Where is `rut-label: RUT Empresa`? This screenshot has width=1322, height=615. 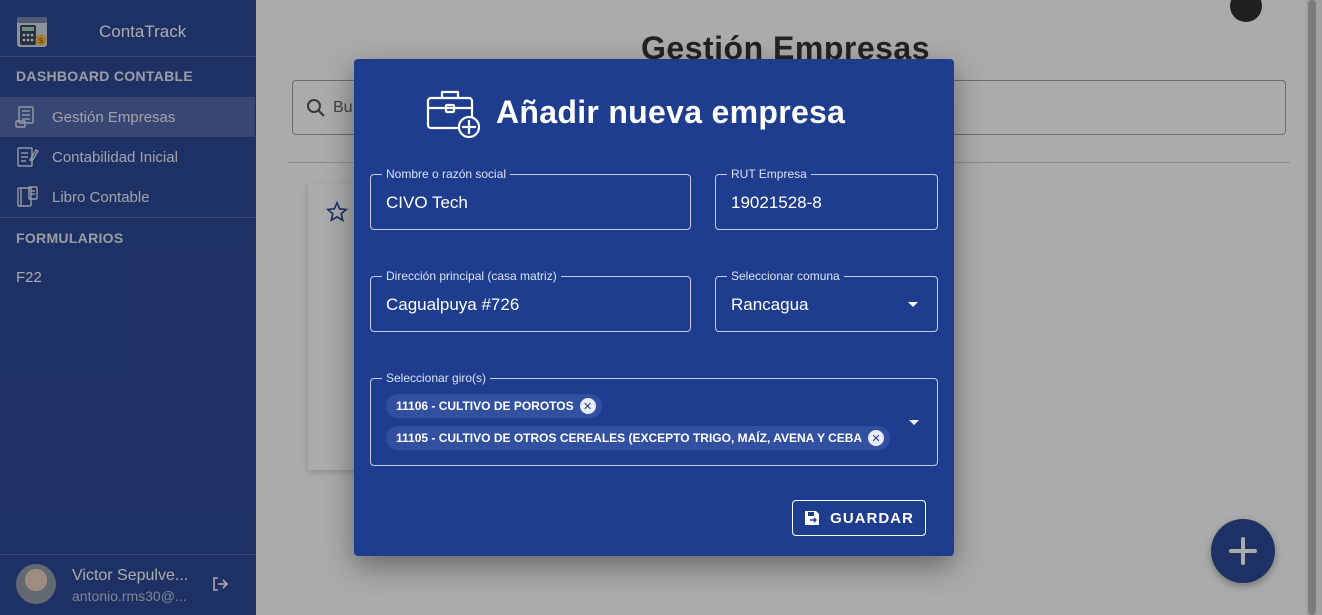 rut-label: RUT Empresa is located at coordinates (769, 174).